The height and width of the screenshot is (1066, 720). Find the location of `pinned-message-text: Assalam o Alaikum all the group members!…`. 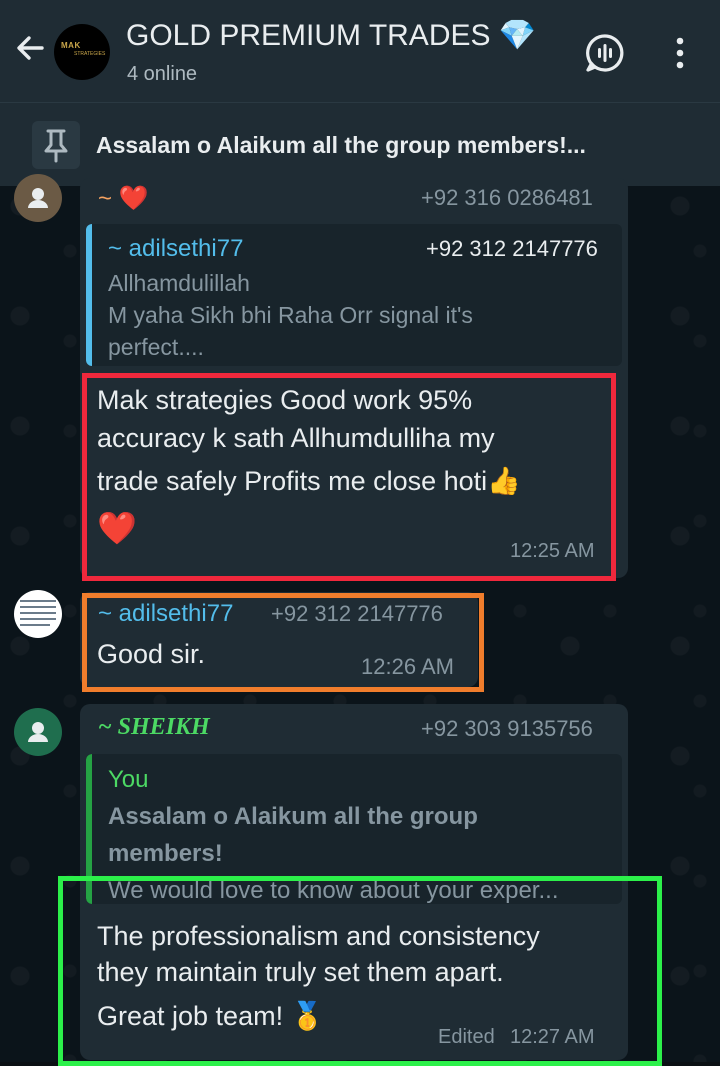

pinned-message-text: Assalam o Alaikum all the group members!… is located at coordinates (341, 145).